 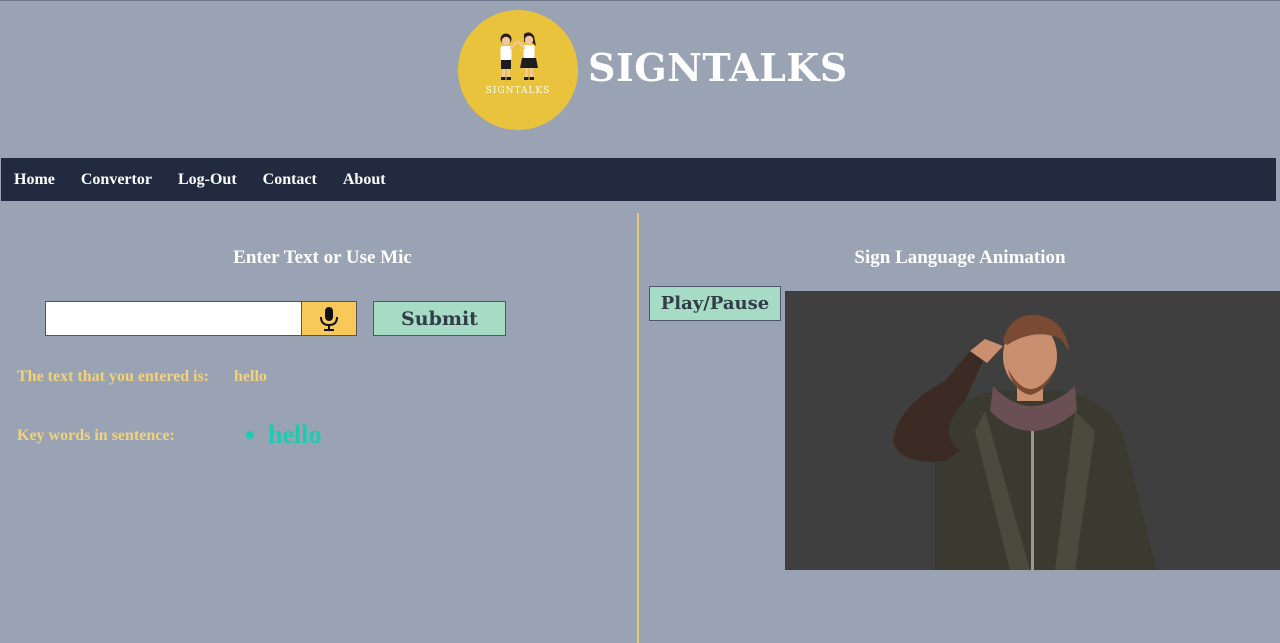 What do you see at coordinates (34, 180) in the screenshot?
I see `nav-home: Home` at bounding box center [34, 180].